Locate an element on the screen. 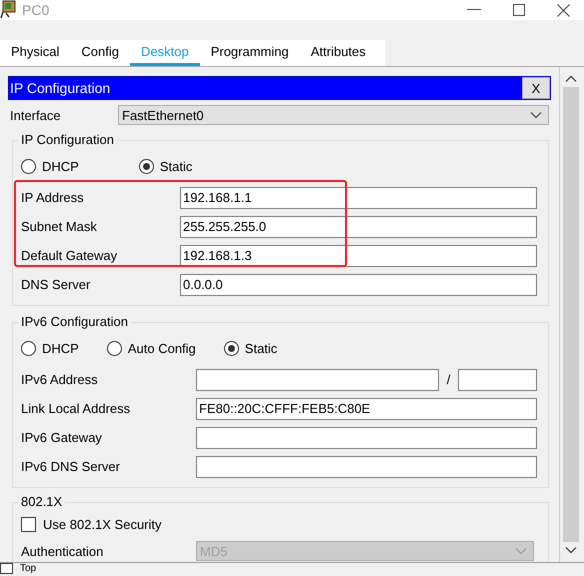  panel-title: IP Configuration is located at coordinates (60, 88).